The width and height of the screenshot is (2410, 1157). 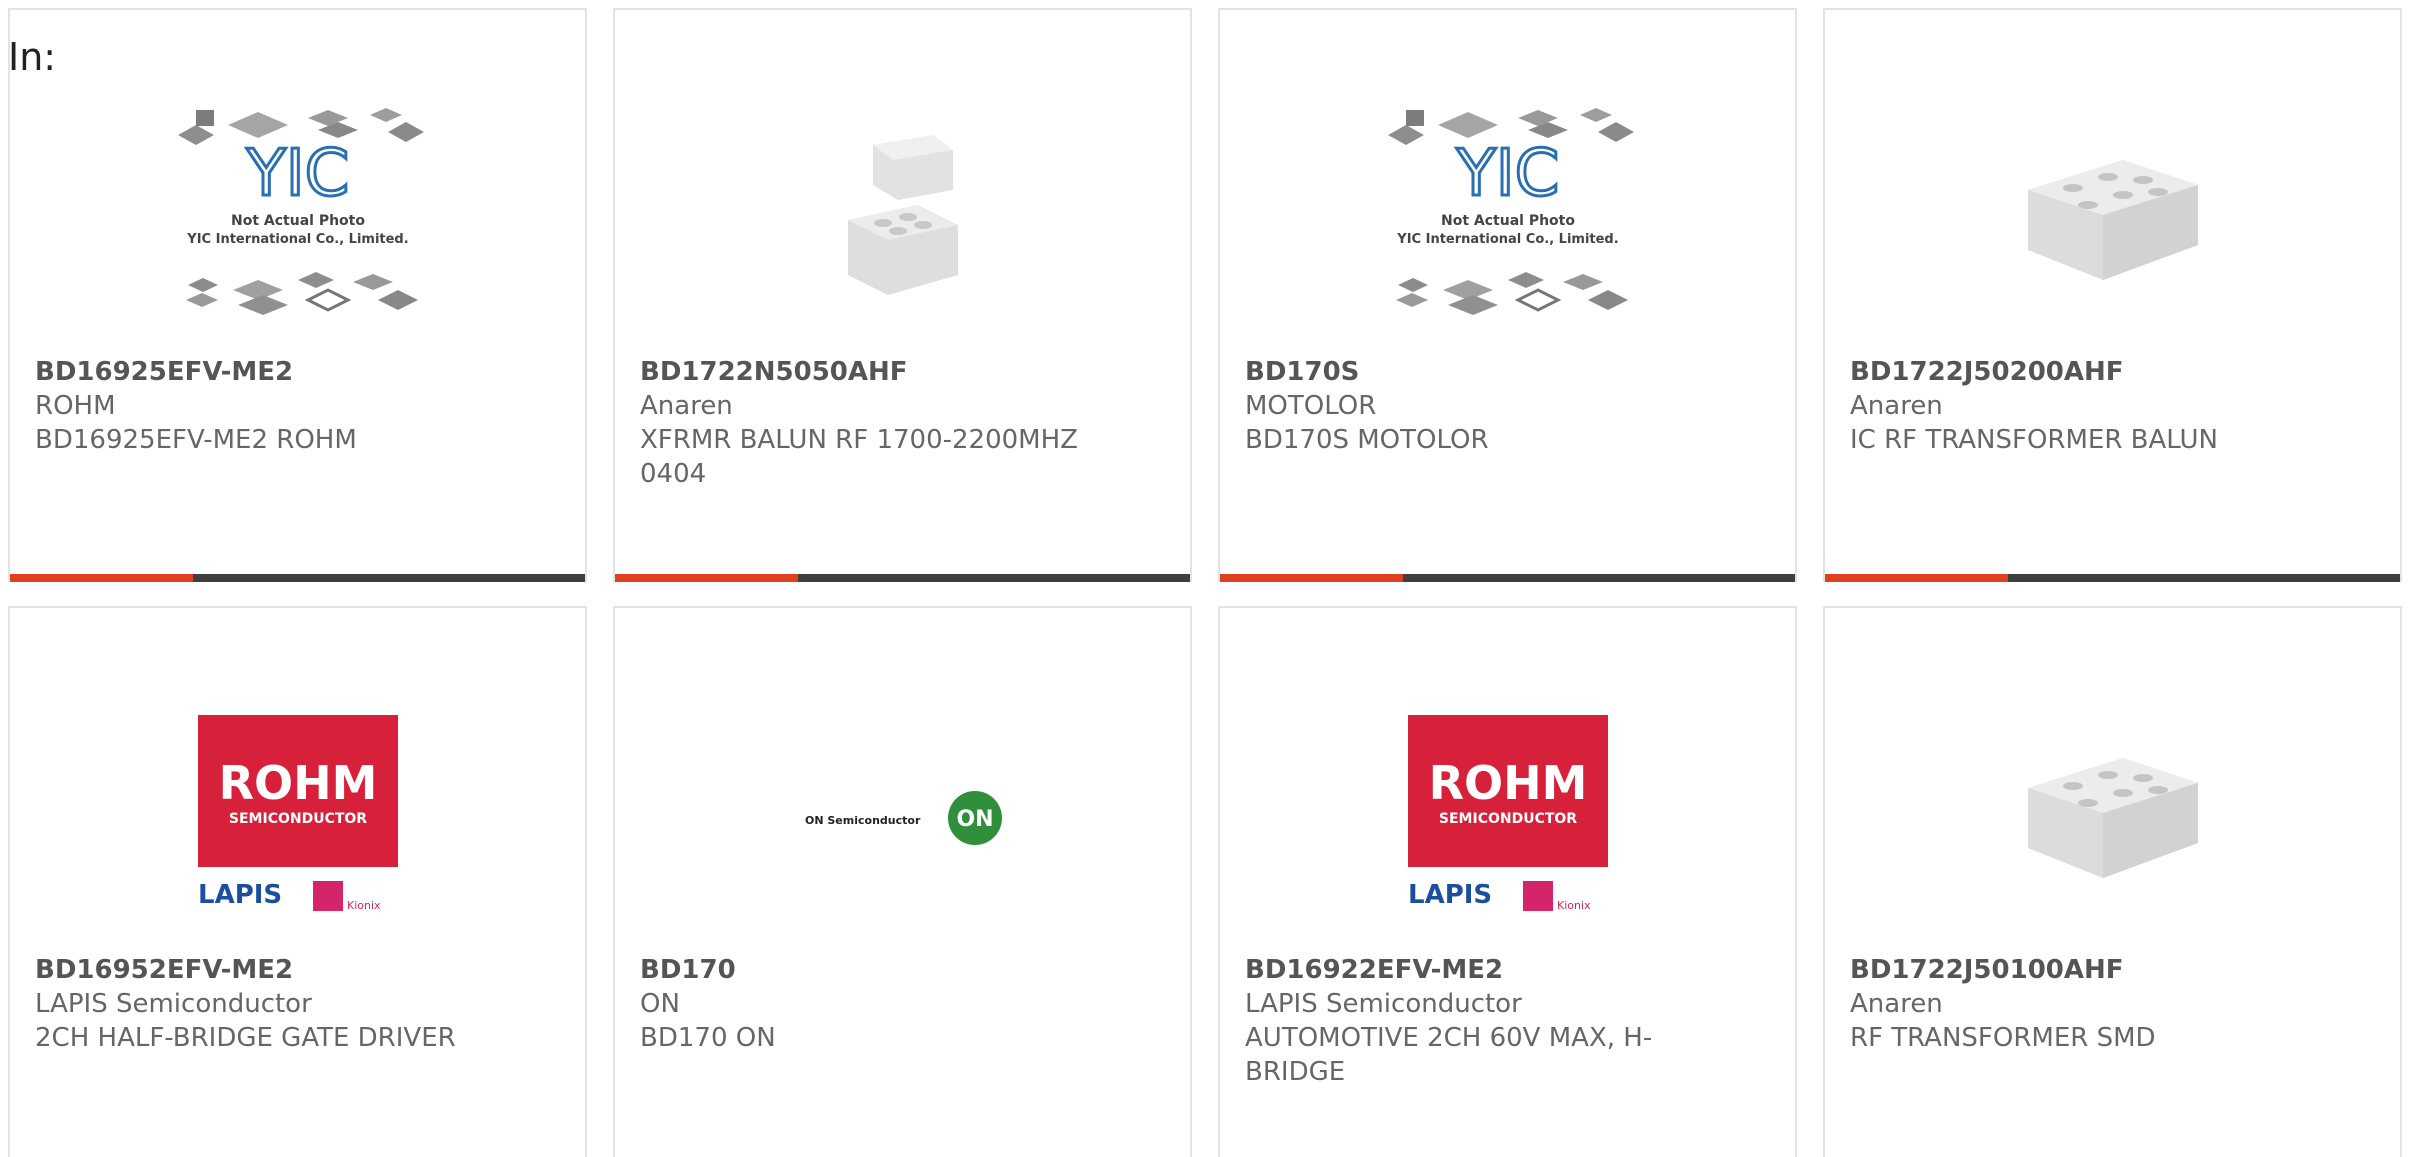 I want to click on part-number: BD170, so click(x=885, y=970).